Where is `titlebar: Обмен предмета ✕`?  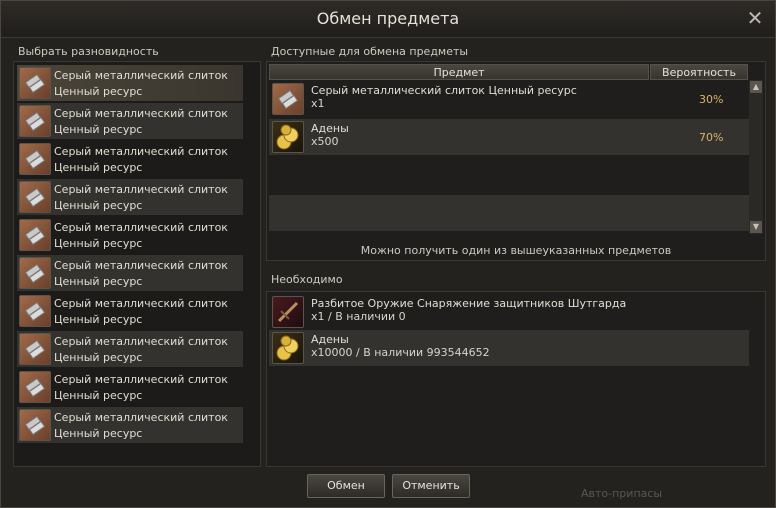
titlebar: Обмен предмета ✕ is located at coordinates (388, 19).